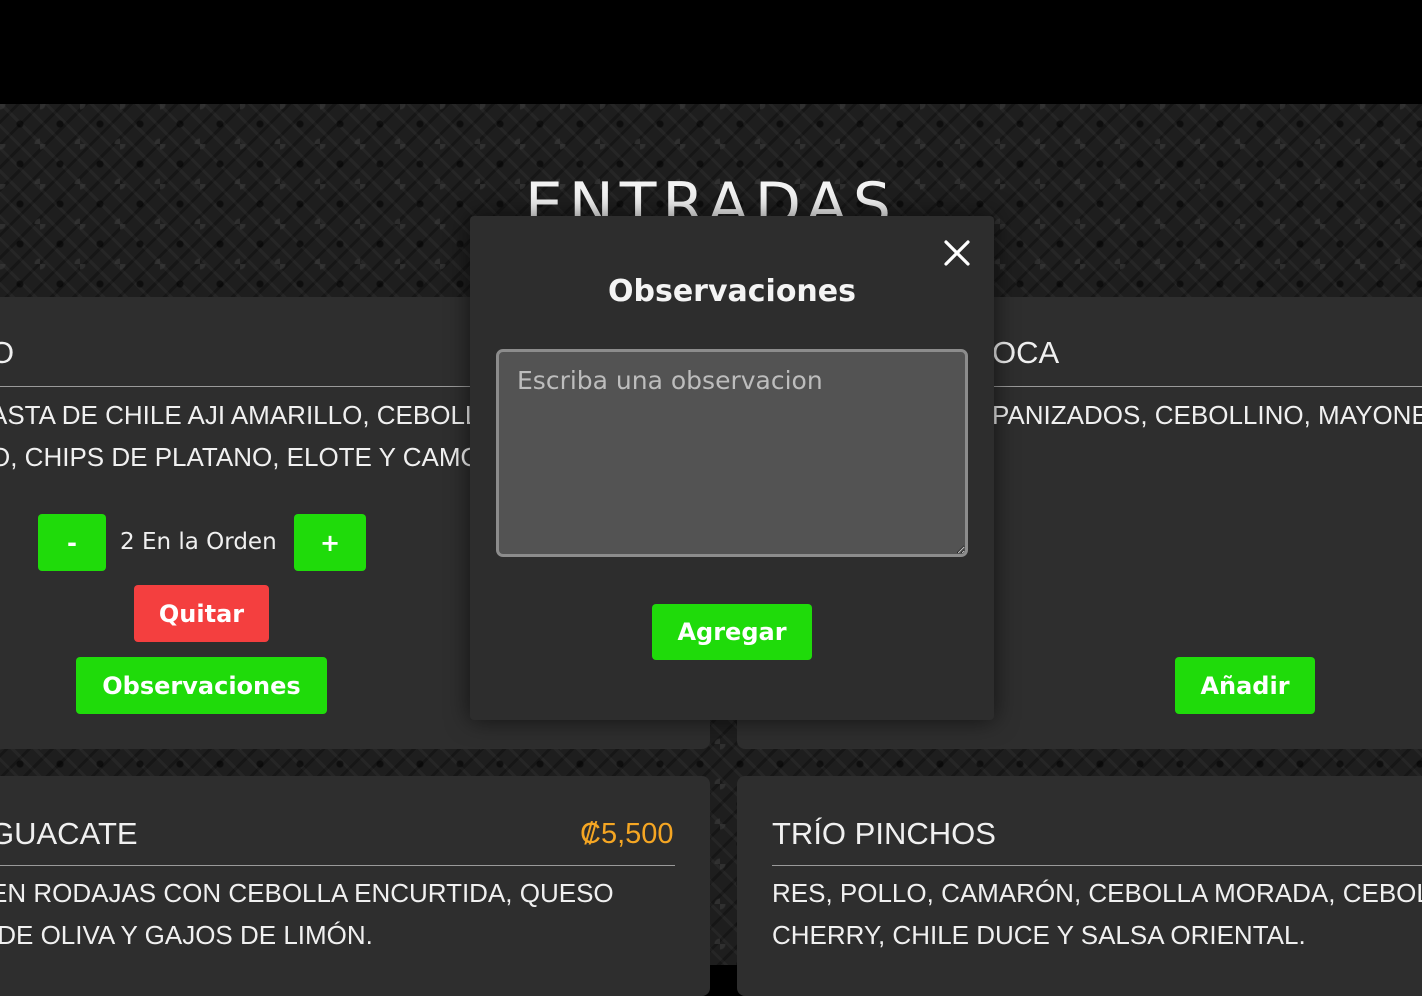  I want to click on close-icon, so click(957, 253).